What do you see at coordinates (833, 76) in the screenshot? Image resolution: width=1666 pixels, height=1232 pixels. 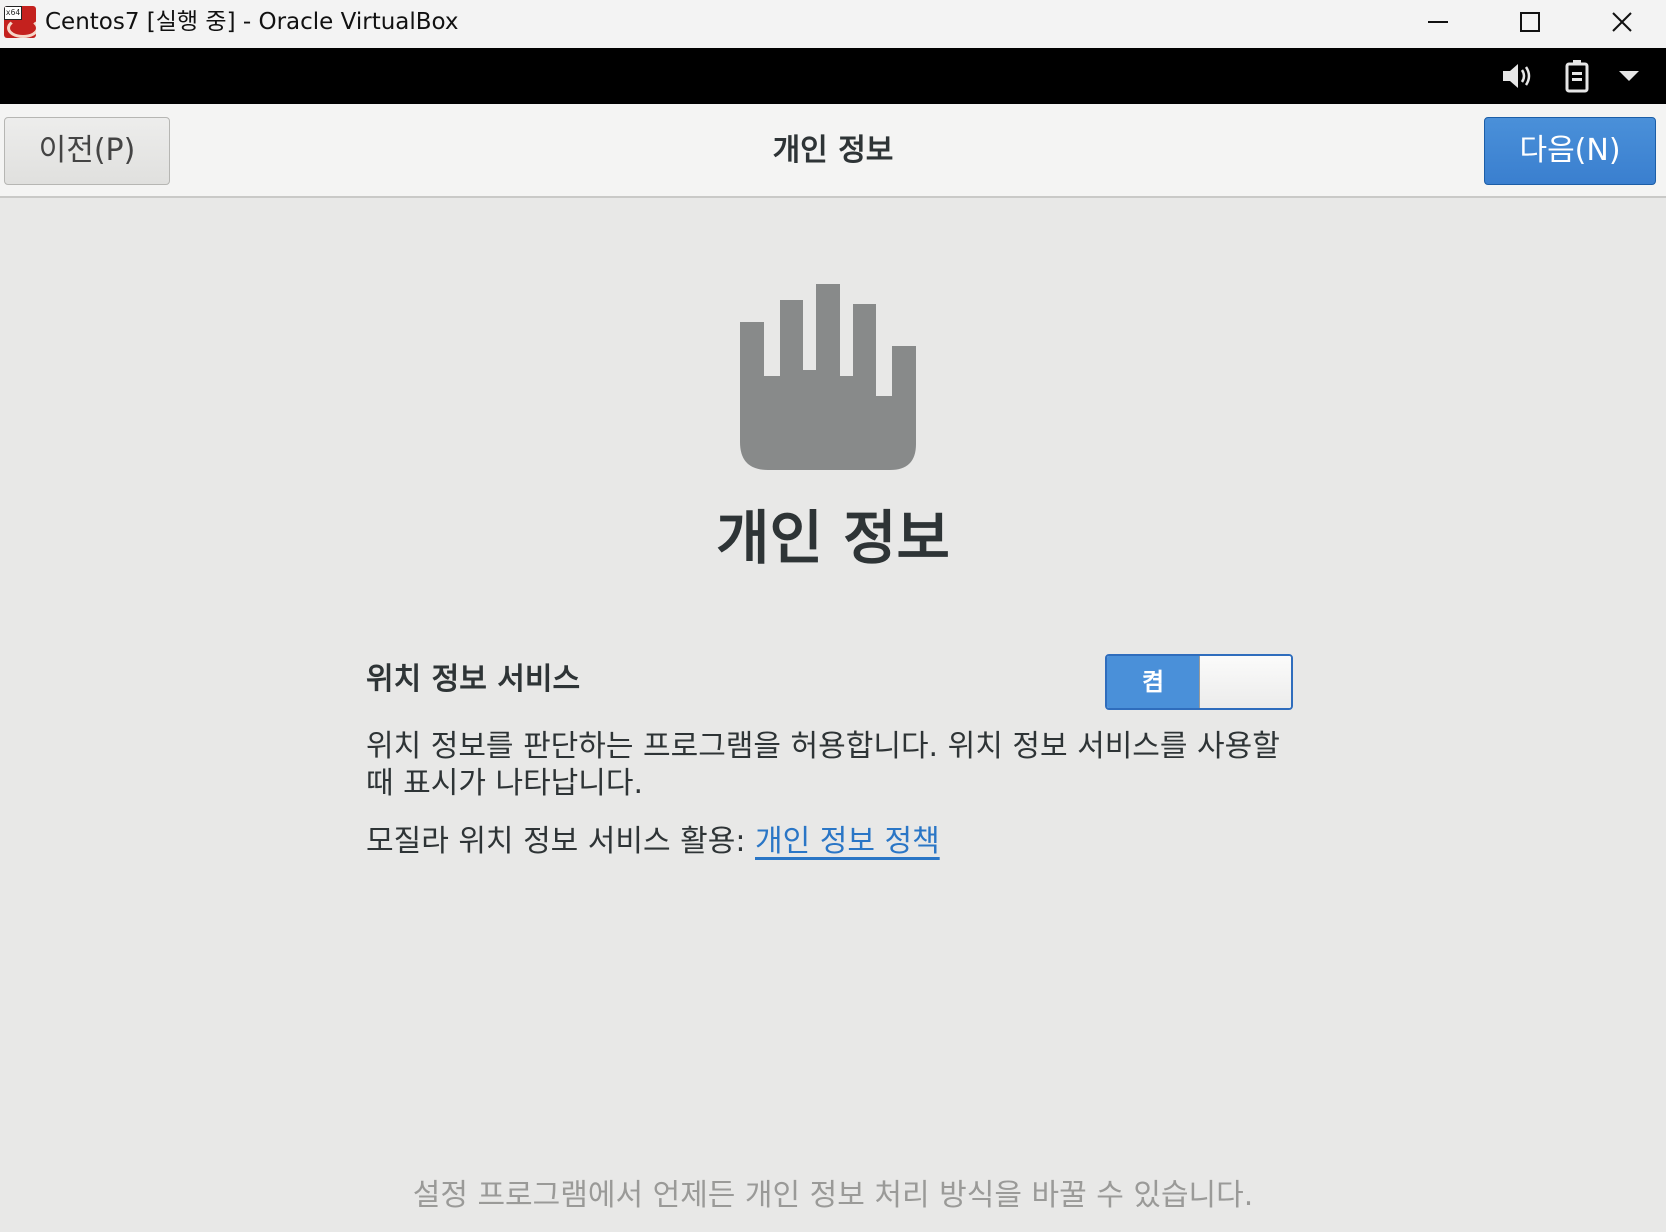 I see `vm-top-bar` at bounding box center [833, 76].